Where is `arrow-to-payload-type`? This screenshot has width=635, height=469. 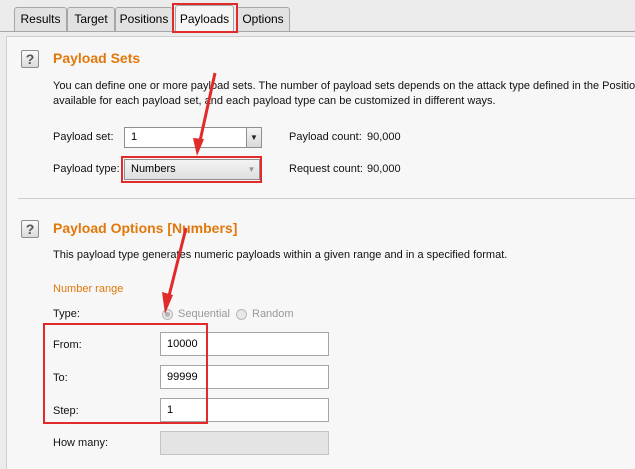 arrow-to-payload-type is located at coordinates (205, 114).